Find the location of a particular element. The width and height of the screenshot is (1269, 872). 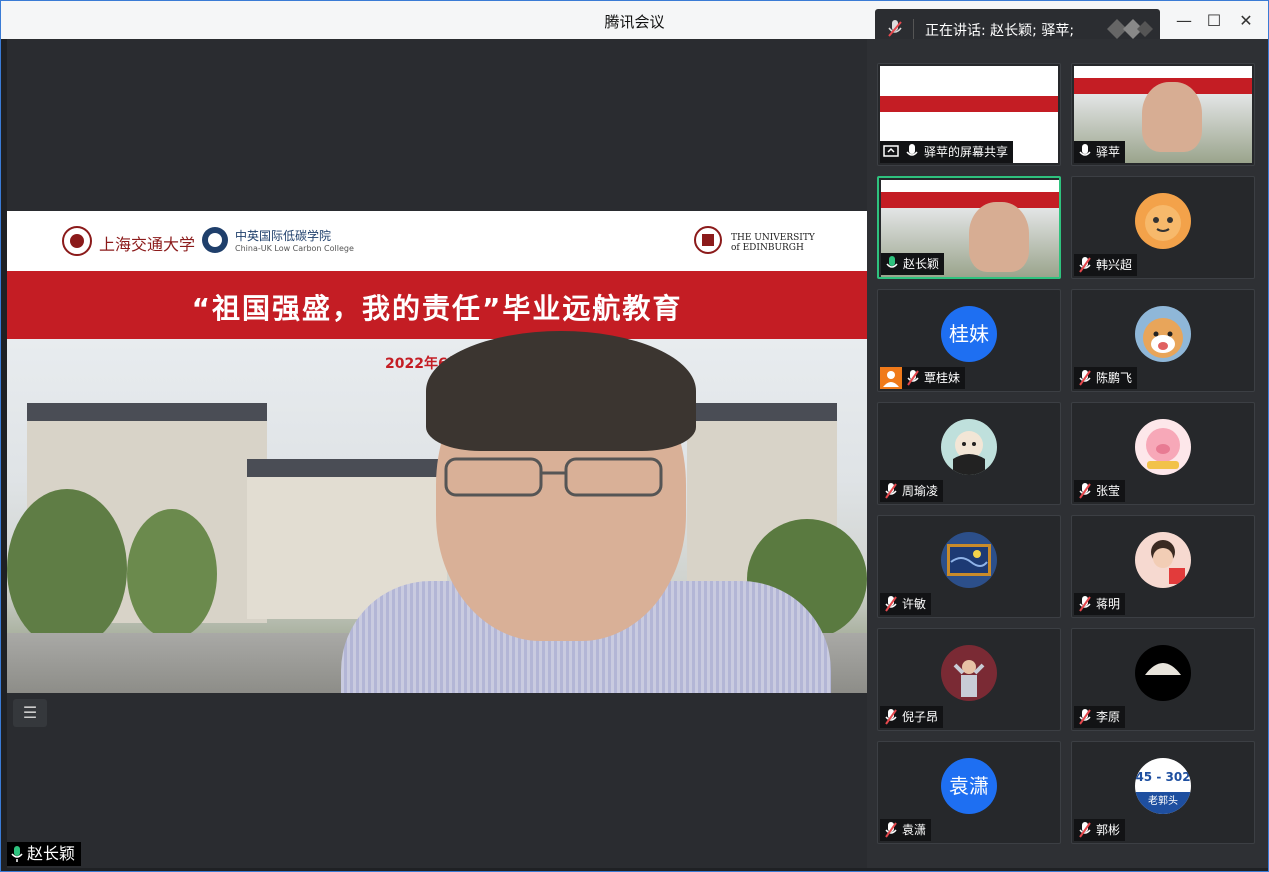

girl-avatar is located at coordinates (1163, 560).